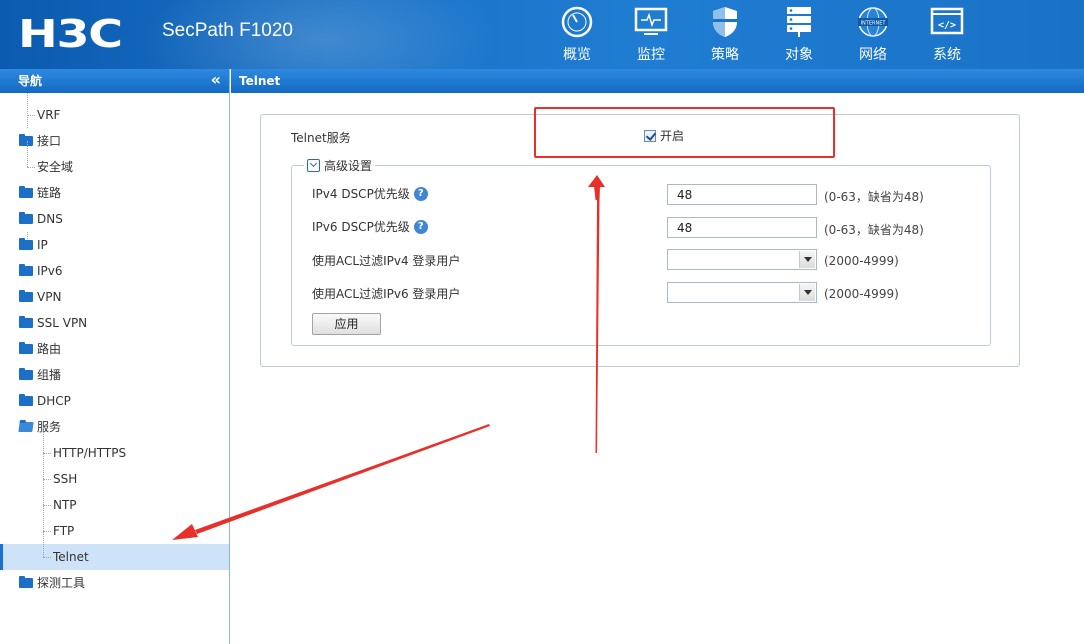 The width and height of the screenshot is (1084, 644). I want to click on folder-open-icon, so click(26, 427).